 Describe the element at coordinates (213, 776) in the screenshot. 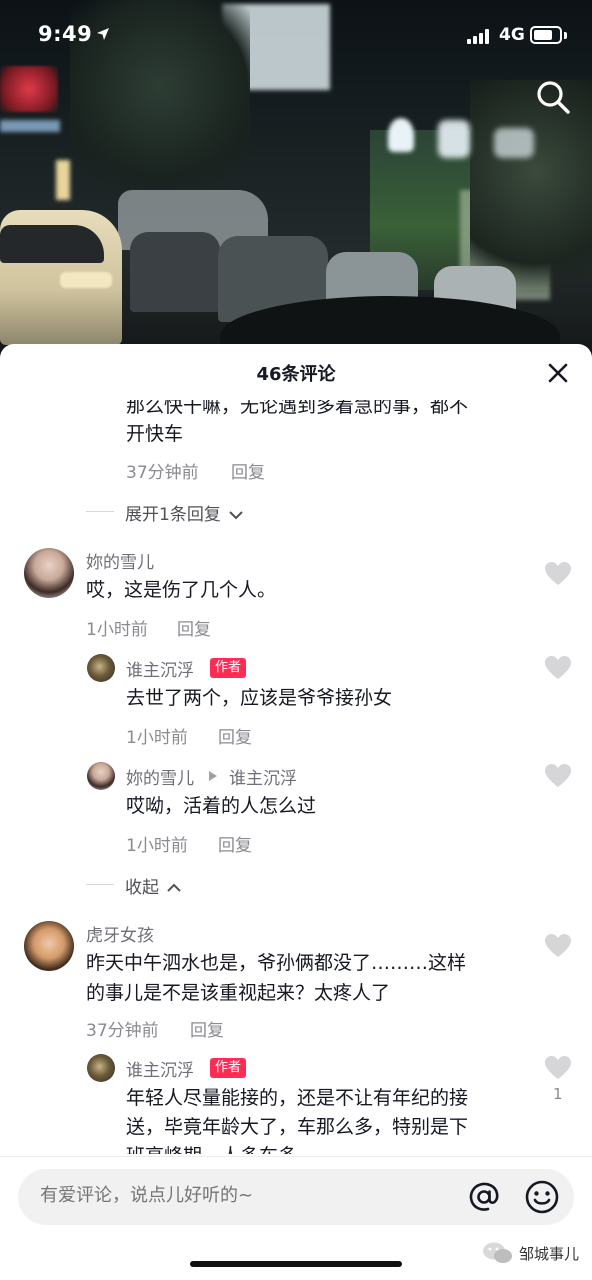

I see `reply-to-arrow-icon` at that location.